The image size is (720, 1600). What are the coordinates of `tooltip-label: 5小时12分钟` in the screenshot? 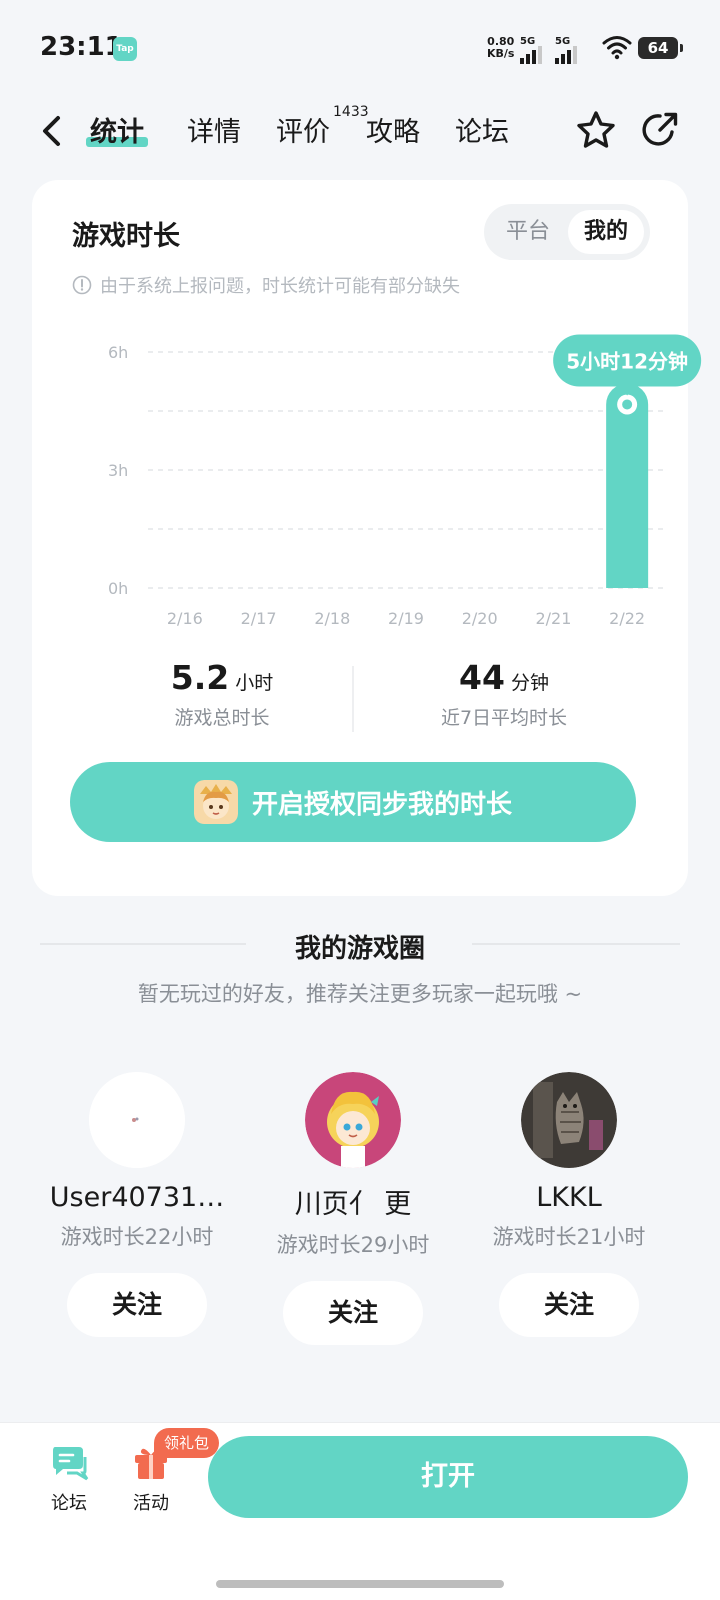 It's located at (627, 361).